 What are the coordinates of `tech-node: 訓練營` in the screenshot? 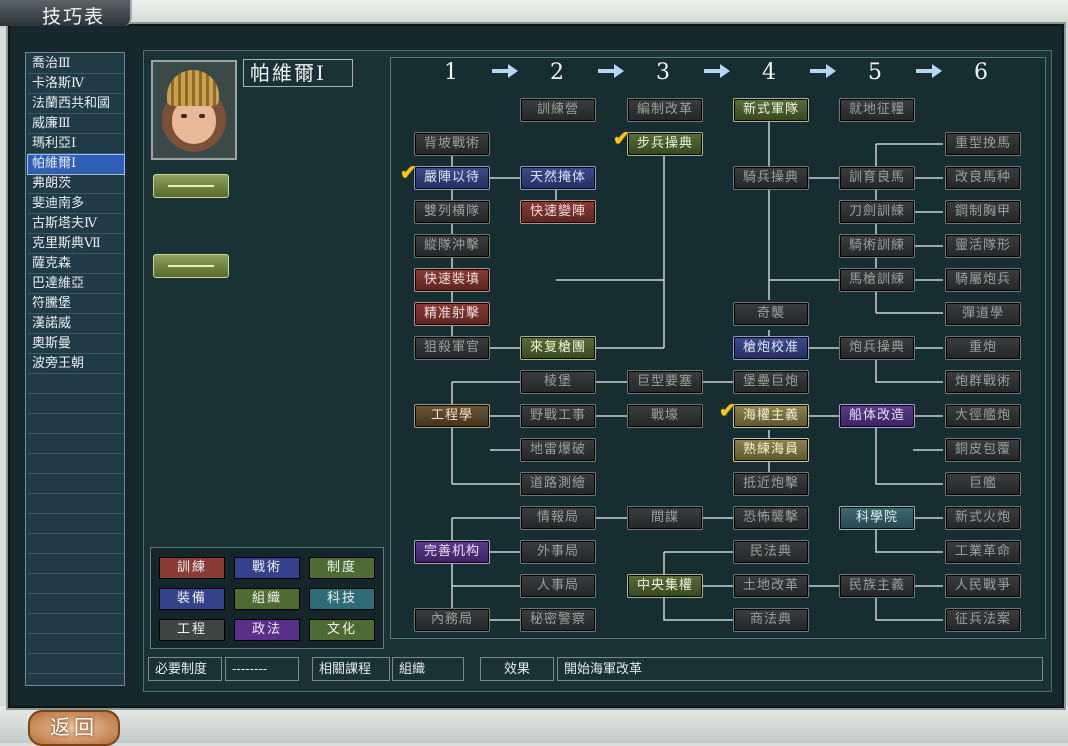 It's located at (558, 110).